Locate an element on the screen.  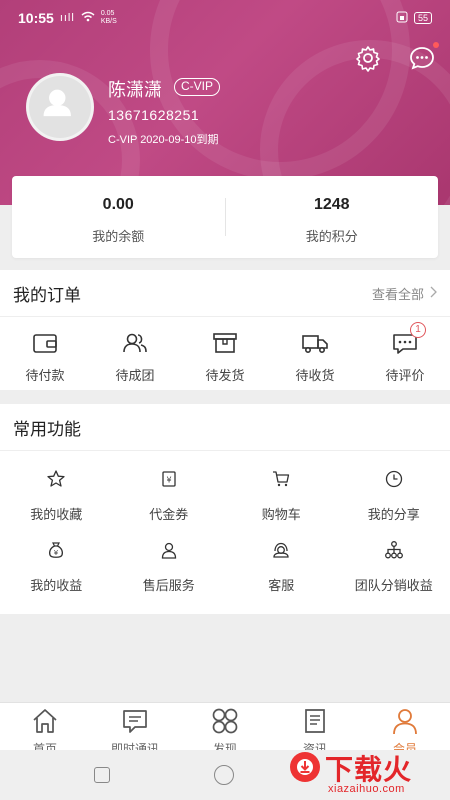
func-share: 我的分享 is located at coordinates (394, 504).